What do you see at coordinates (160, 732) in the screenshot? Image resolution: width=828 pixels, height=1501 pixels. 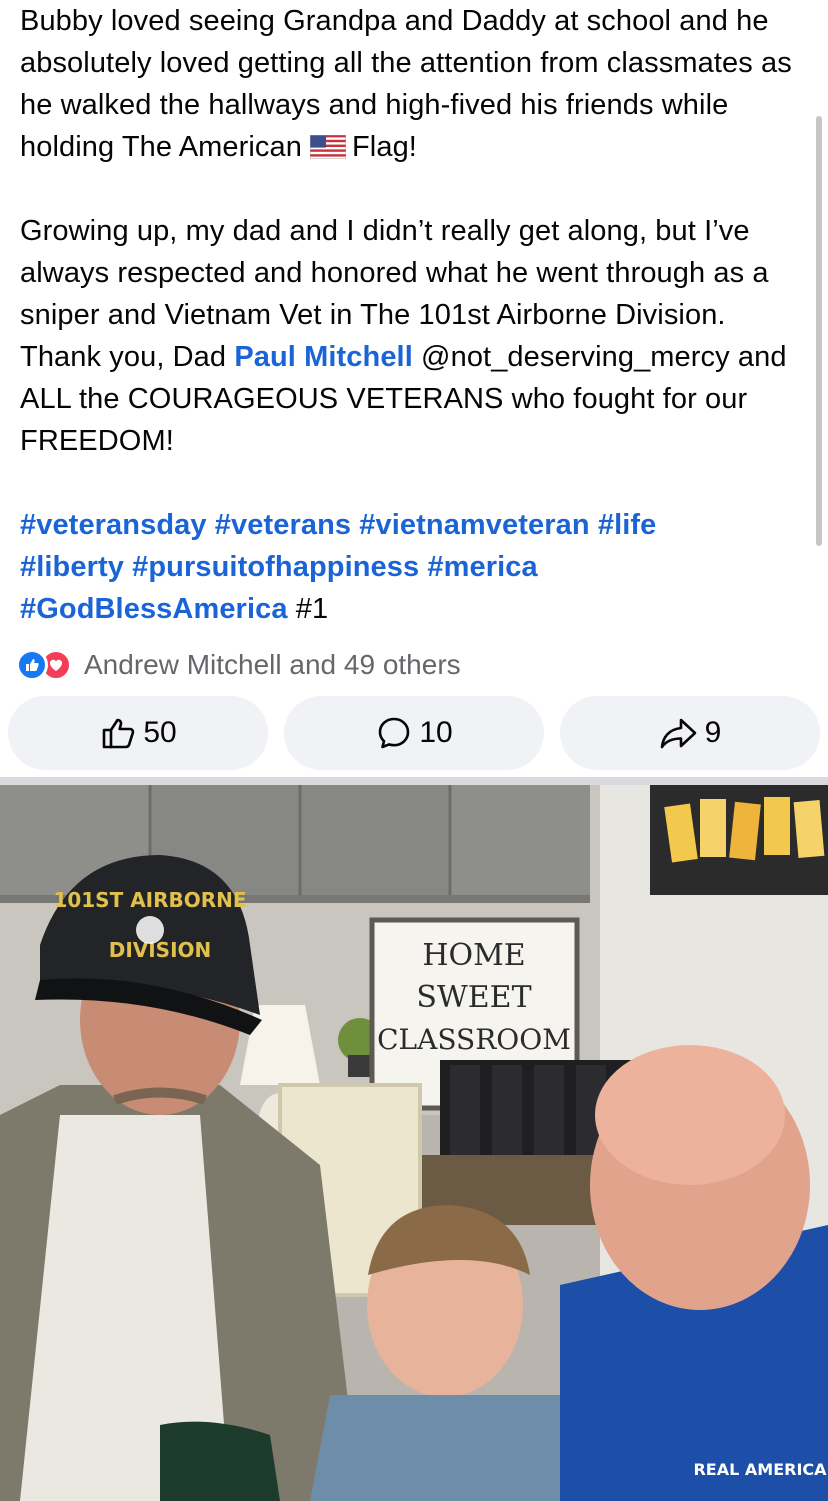 I see `like-count: 50` at bounding box center [160, 732].